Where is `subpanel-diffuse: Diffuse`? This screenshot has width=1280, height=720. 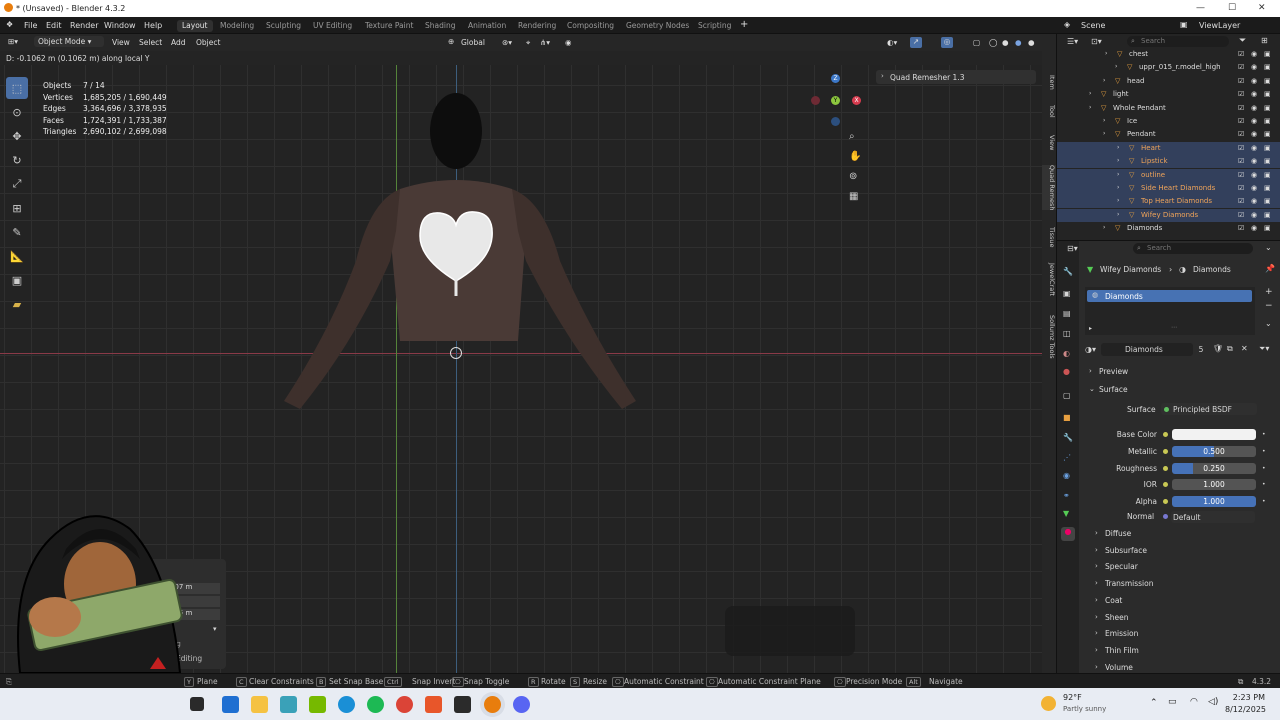
subpanel-diffuse: Diffuse is located at coordinates (1118, 533).